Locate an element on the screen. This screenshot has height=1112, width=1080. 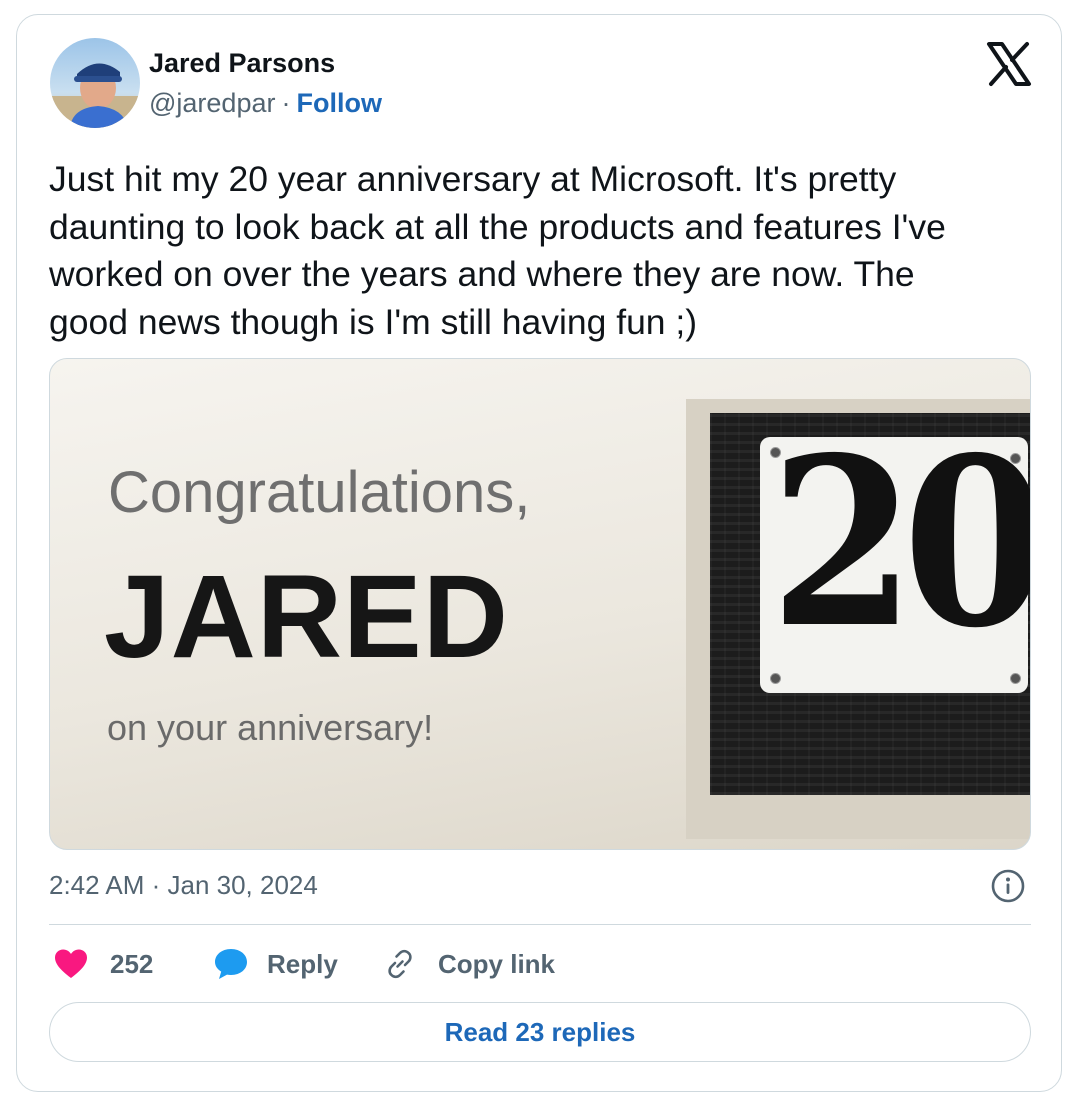
x-logo-icon is located at coordinates (1009, 64).